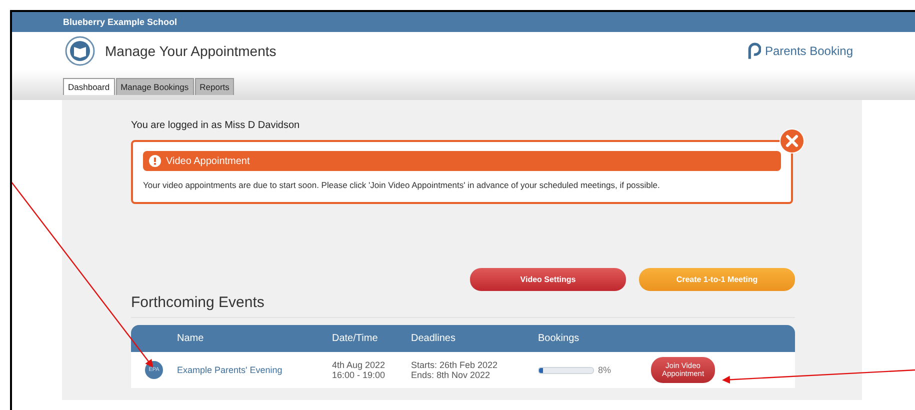 This screenshot has height=410, width=915. Describe the element at coordinates (559, 338) in the screenshot. I see `column-header: Bookings` at that location.